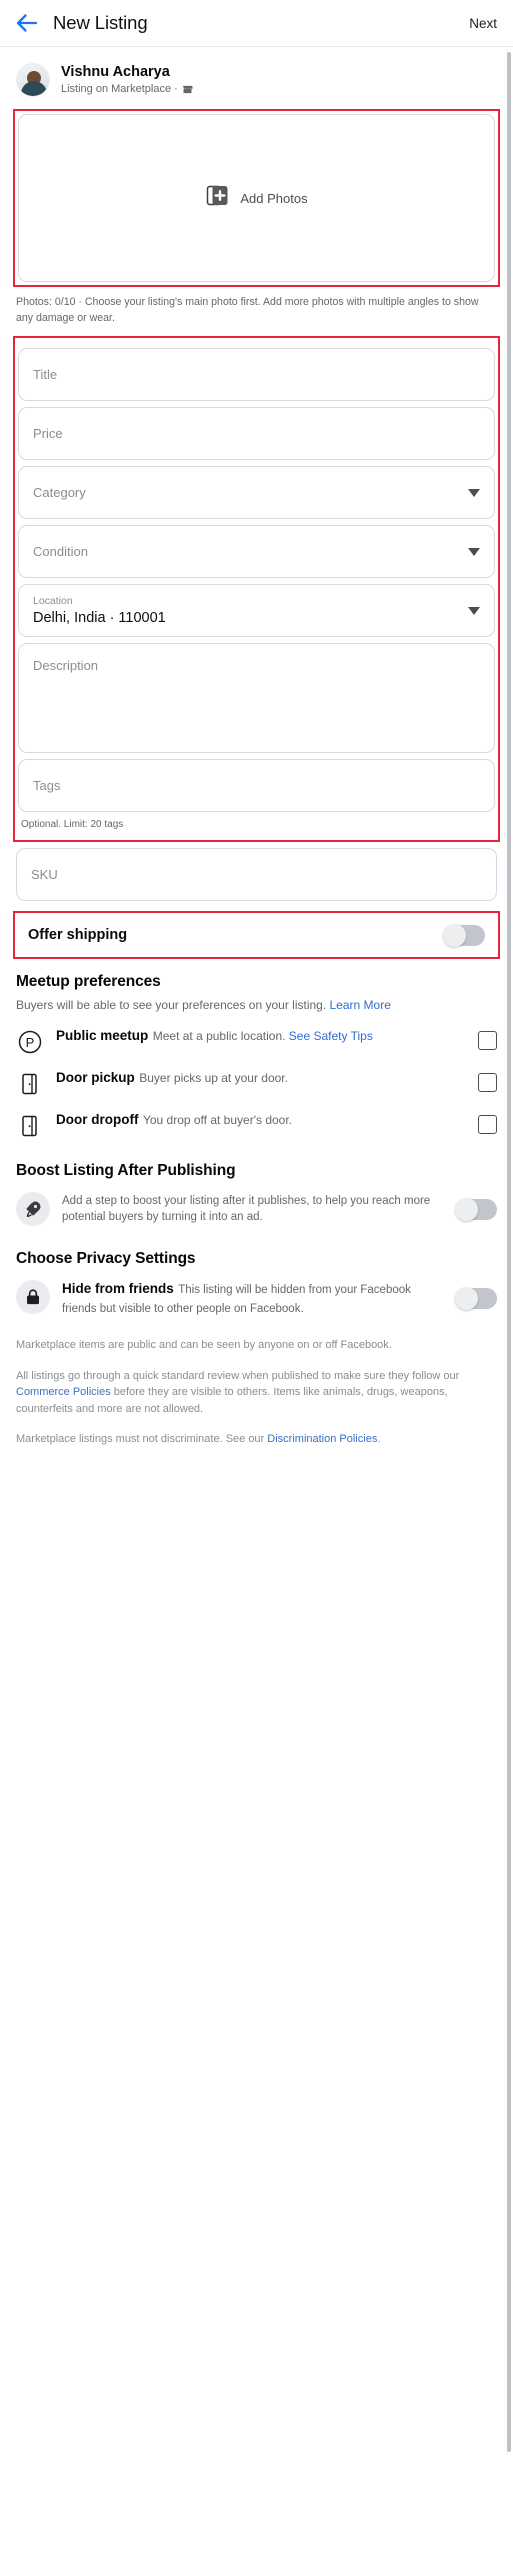 The height and width of the screenshot is (2560, 513). Describe the element at coordinates (100, 22) in the screenshot. I see `page-title: New Listing` at that location.